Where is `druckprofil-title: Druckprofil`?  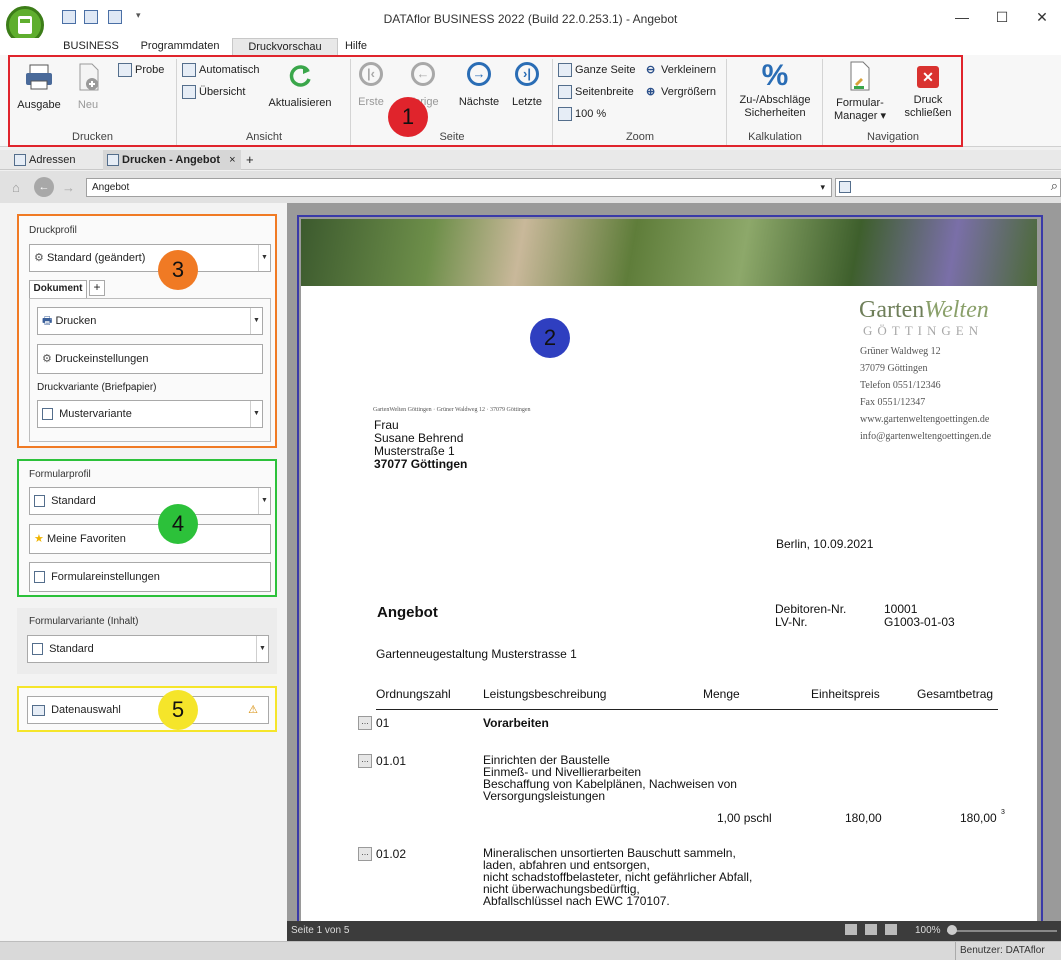 druckprofil-title: Druckprofil is located at coordinates (53, 230).